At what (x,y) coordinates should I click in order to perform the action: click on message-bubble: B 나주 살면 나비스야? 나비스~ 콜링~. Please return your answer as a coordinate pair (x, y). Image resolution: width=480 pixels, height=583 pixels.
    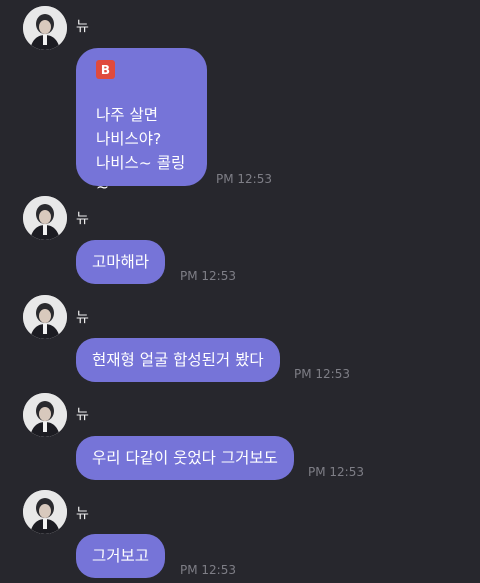
    Looking at the image, I should click on (141, 122).